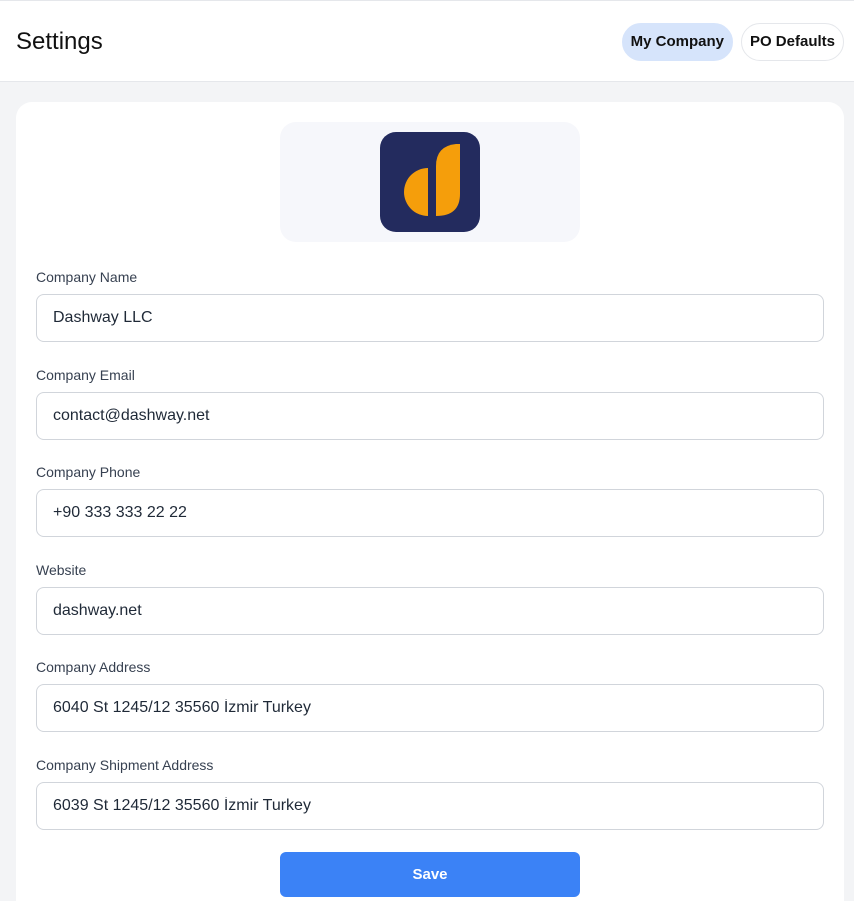 The height and width of the screenshot is (901, 854). I want to click on website-group: Website, so click(430, 598).